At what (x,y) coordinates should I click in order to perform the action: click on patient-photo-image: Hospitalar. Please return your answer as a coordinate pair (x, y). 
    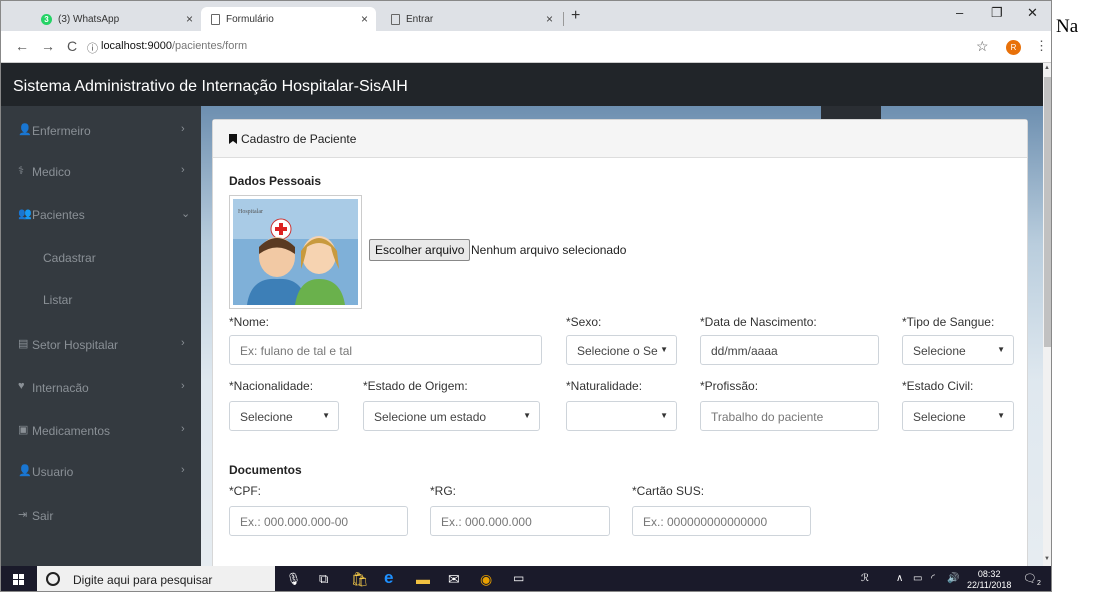
    Looking at the image, I should click on (295, 252).